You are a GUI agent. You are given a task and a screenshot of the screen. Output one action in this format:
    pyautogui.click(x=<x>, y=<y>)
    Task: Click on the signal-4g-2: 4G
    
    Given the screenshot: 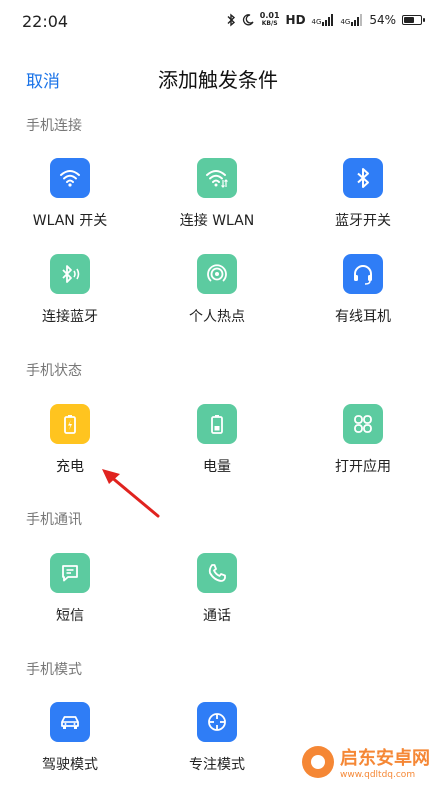 What is the action you would take?
    pyautogui.click(x=351, y=20)
    